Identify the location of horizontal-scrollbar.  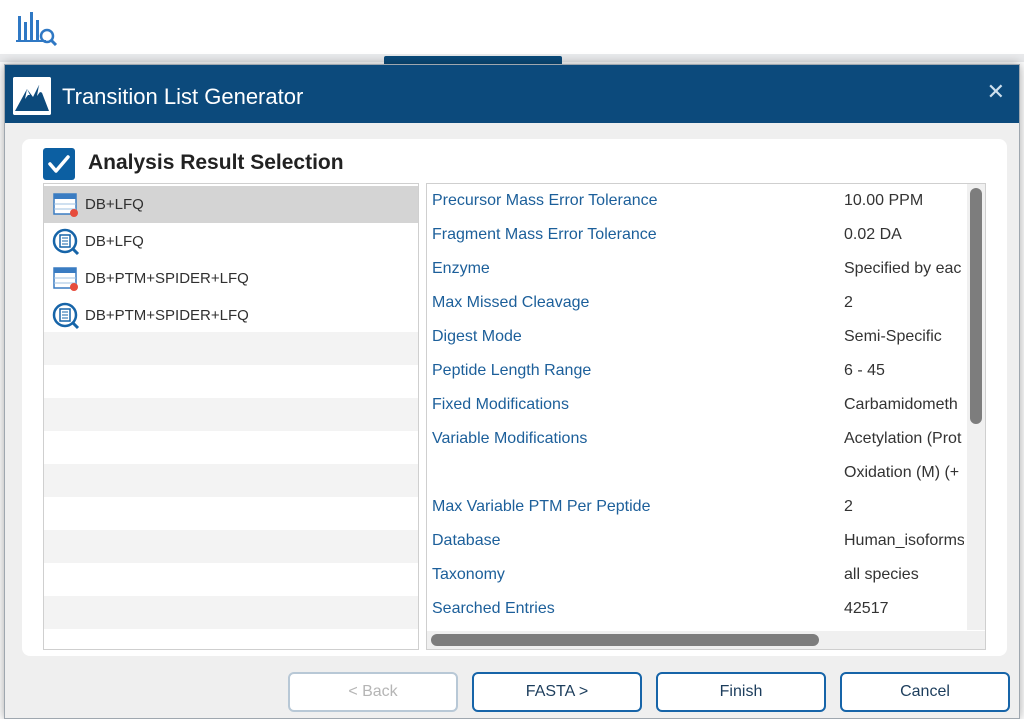
(706, 640).